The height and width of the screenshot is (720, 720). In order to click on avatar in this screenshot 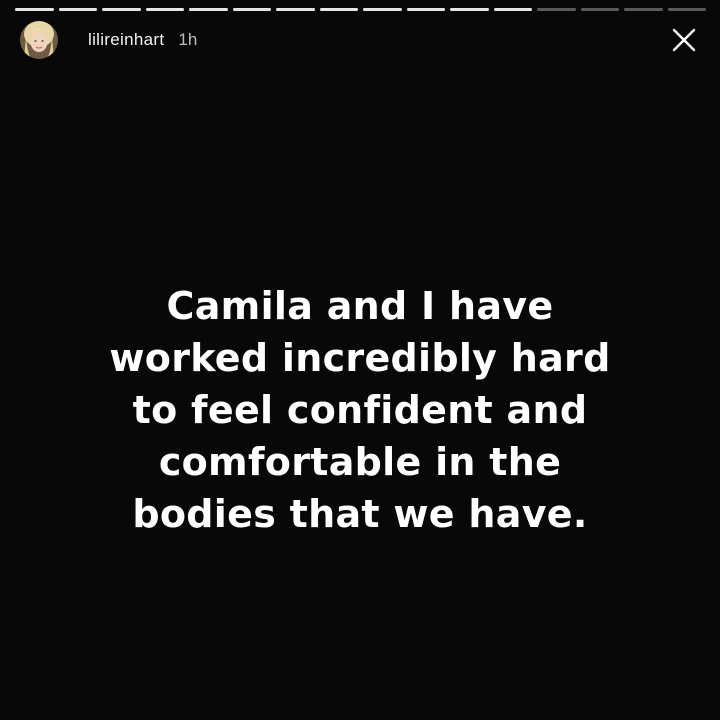, I will do `click(39, 40)`.